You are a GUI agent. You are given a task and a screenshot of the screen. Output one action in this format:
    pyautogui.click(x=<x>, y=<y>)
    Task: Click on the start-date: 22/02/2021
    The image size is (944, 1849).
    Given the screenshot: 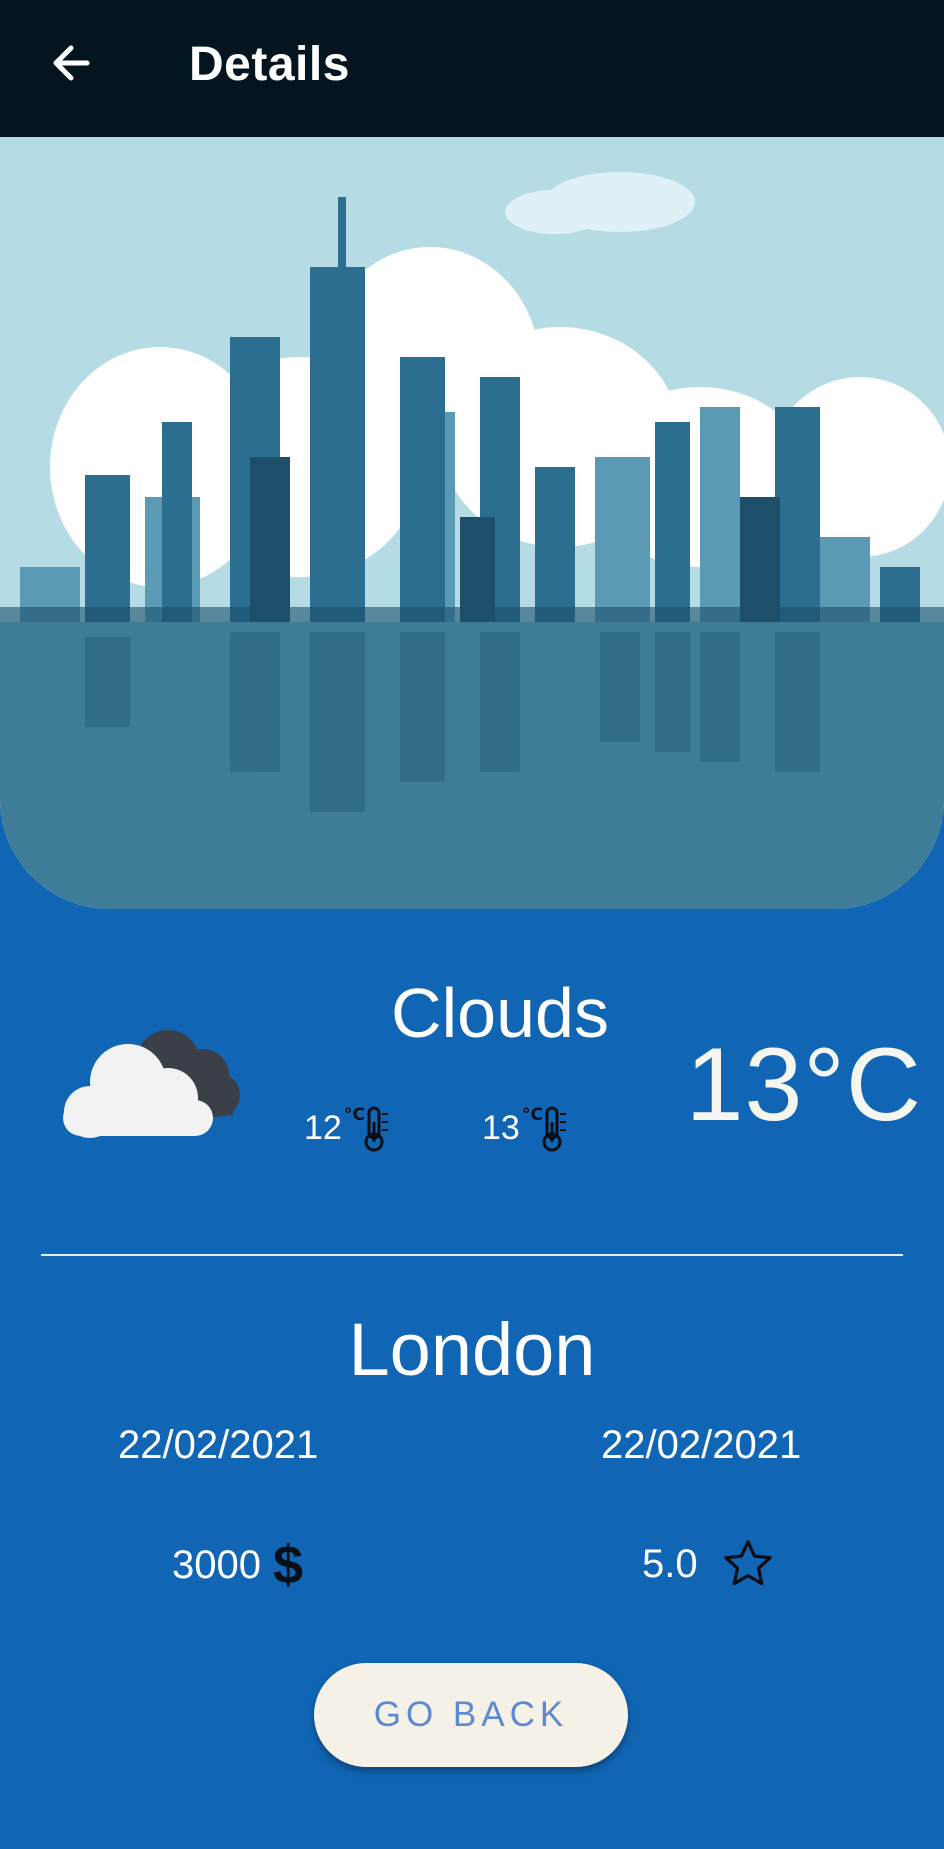 What is the action you would take?
    pyautogui.click(x=218, y=1445)
    